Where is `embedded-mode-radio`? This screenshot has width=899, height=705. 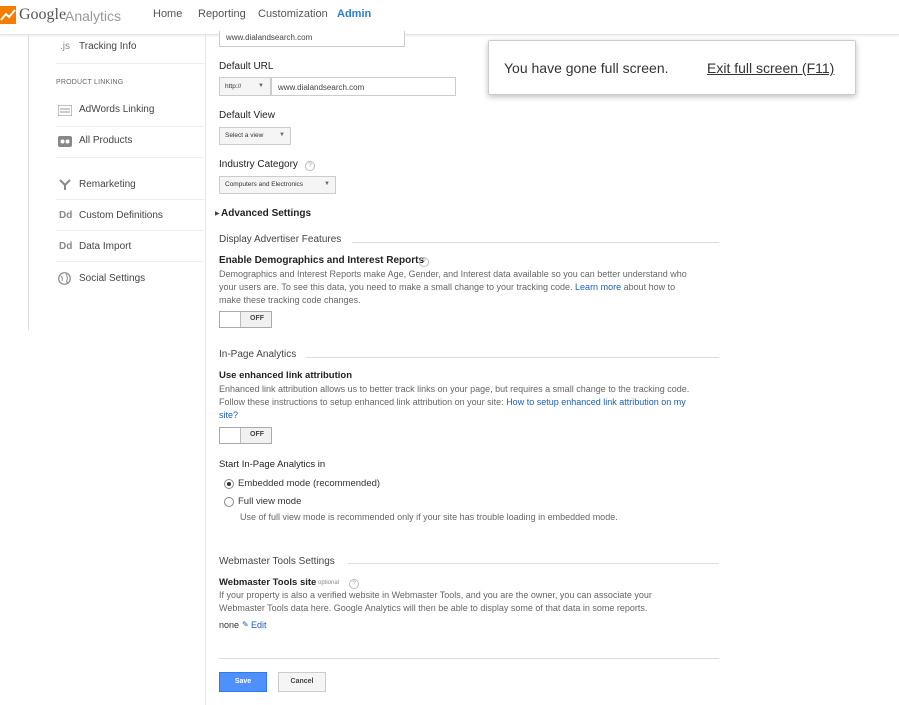
embedded-mode-radio is located at coordinates (229, 484).